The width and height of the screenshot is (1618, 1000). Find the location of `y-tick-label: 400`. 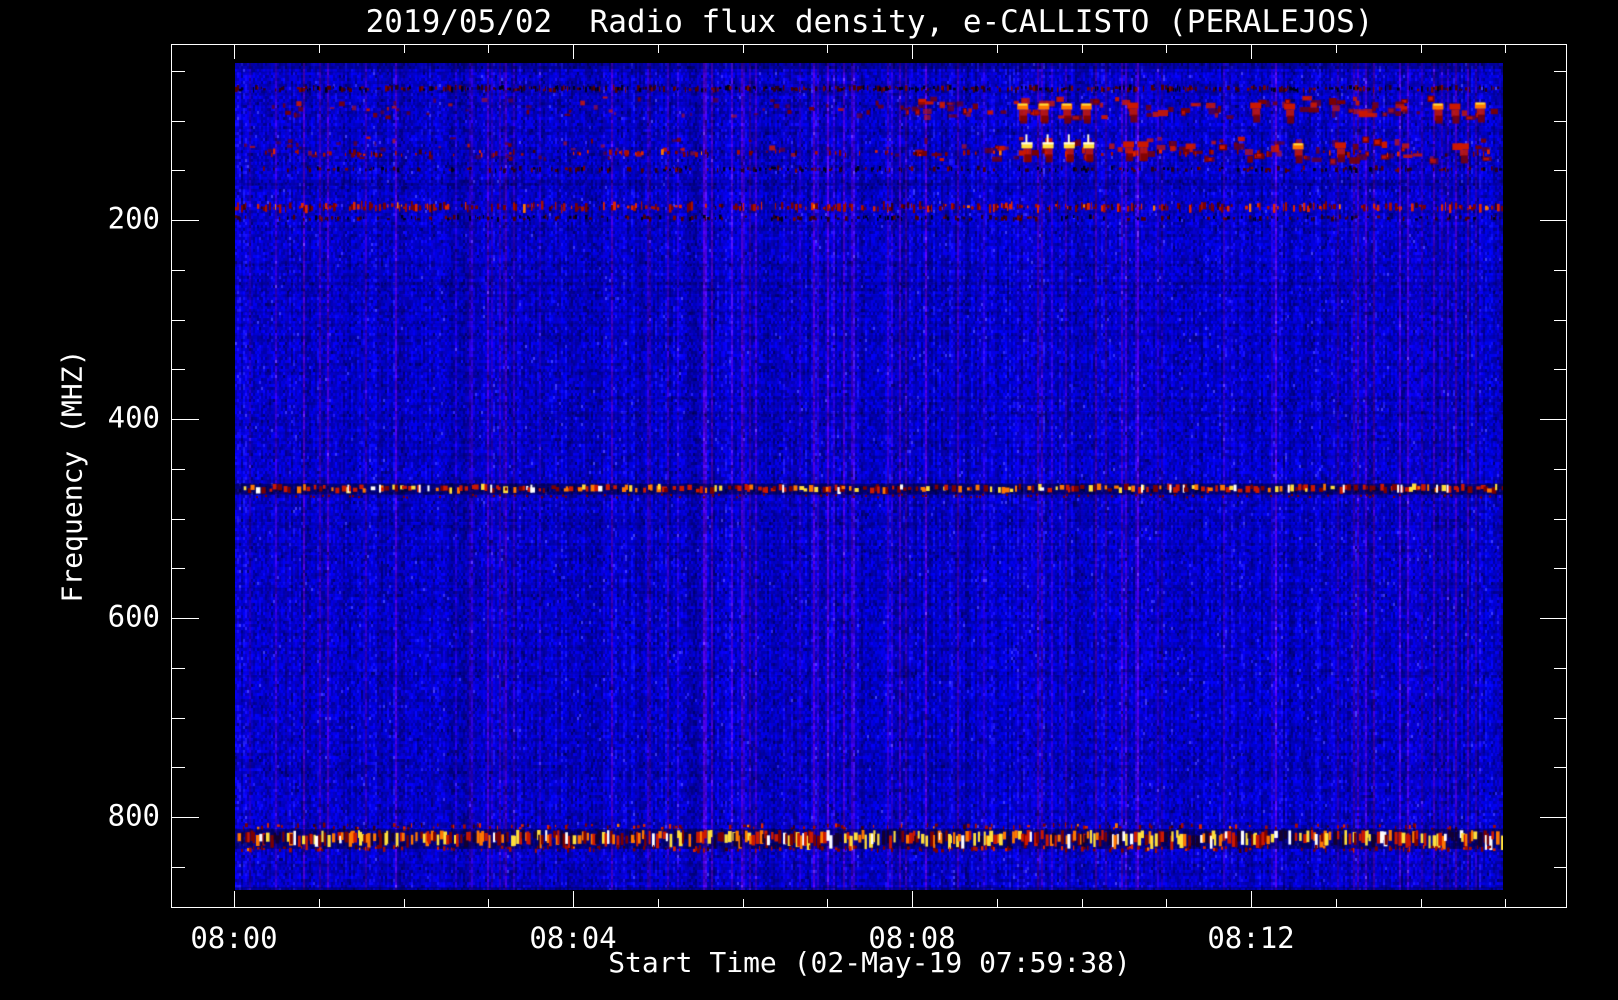

y-tick-label: 400 is located at coordinates (133, 417).